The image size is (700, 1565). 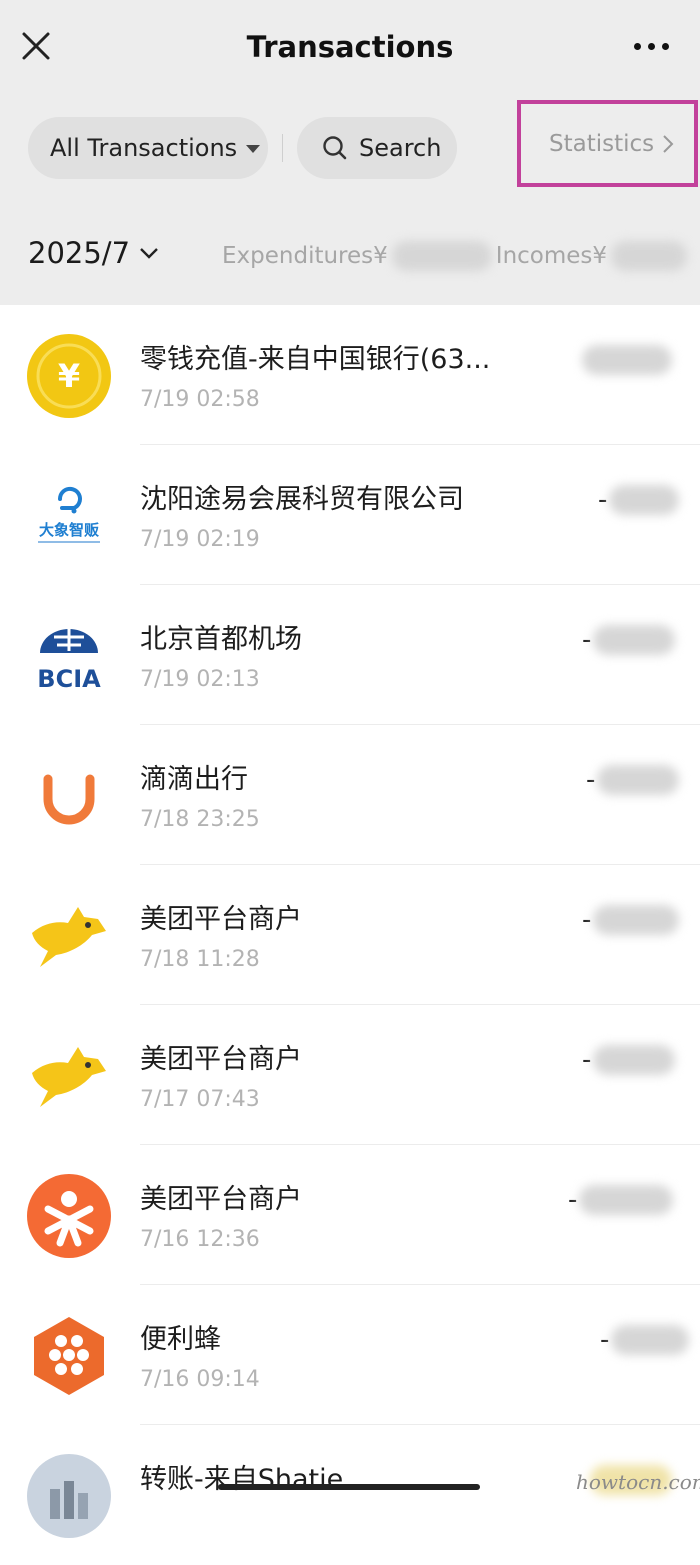 What do you see at coordinates (551, 256) in the screenshot?
I see `incomes-label: Incomes¥` at bounding box center [551, 256].